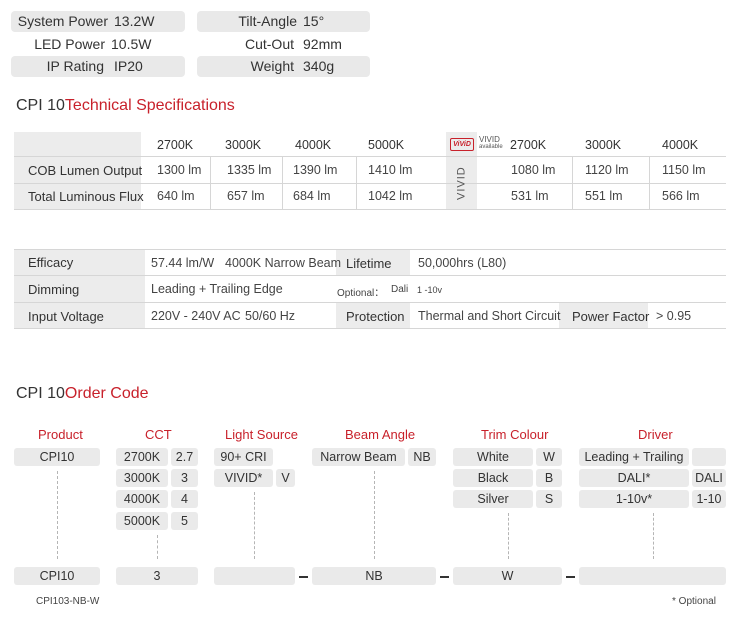  What do you see at coordinates (374, 515) in the screenshot?
I see `beam-connector` at bounding box center [374, 515].